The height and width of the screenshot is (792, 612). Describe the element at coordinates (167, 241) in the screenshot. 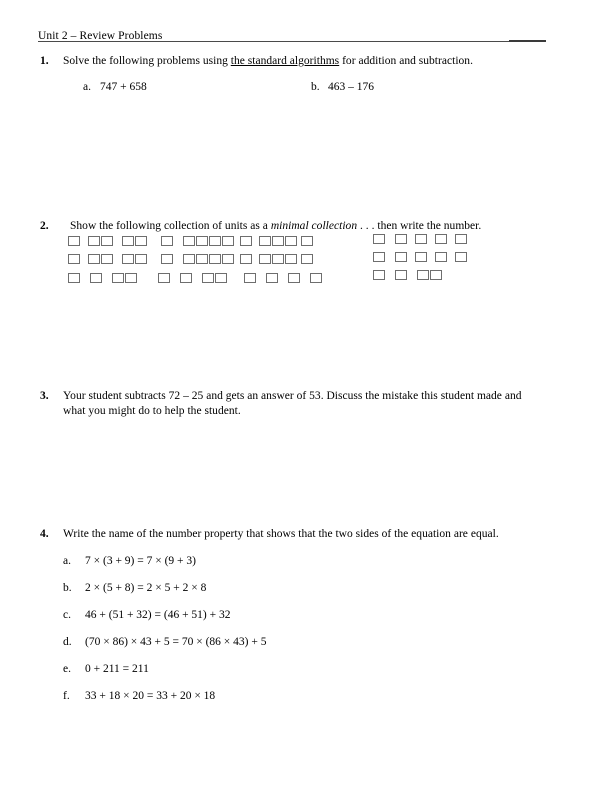

I see `unit-square-r1-c6` at that location.